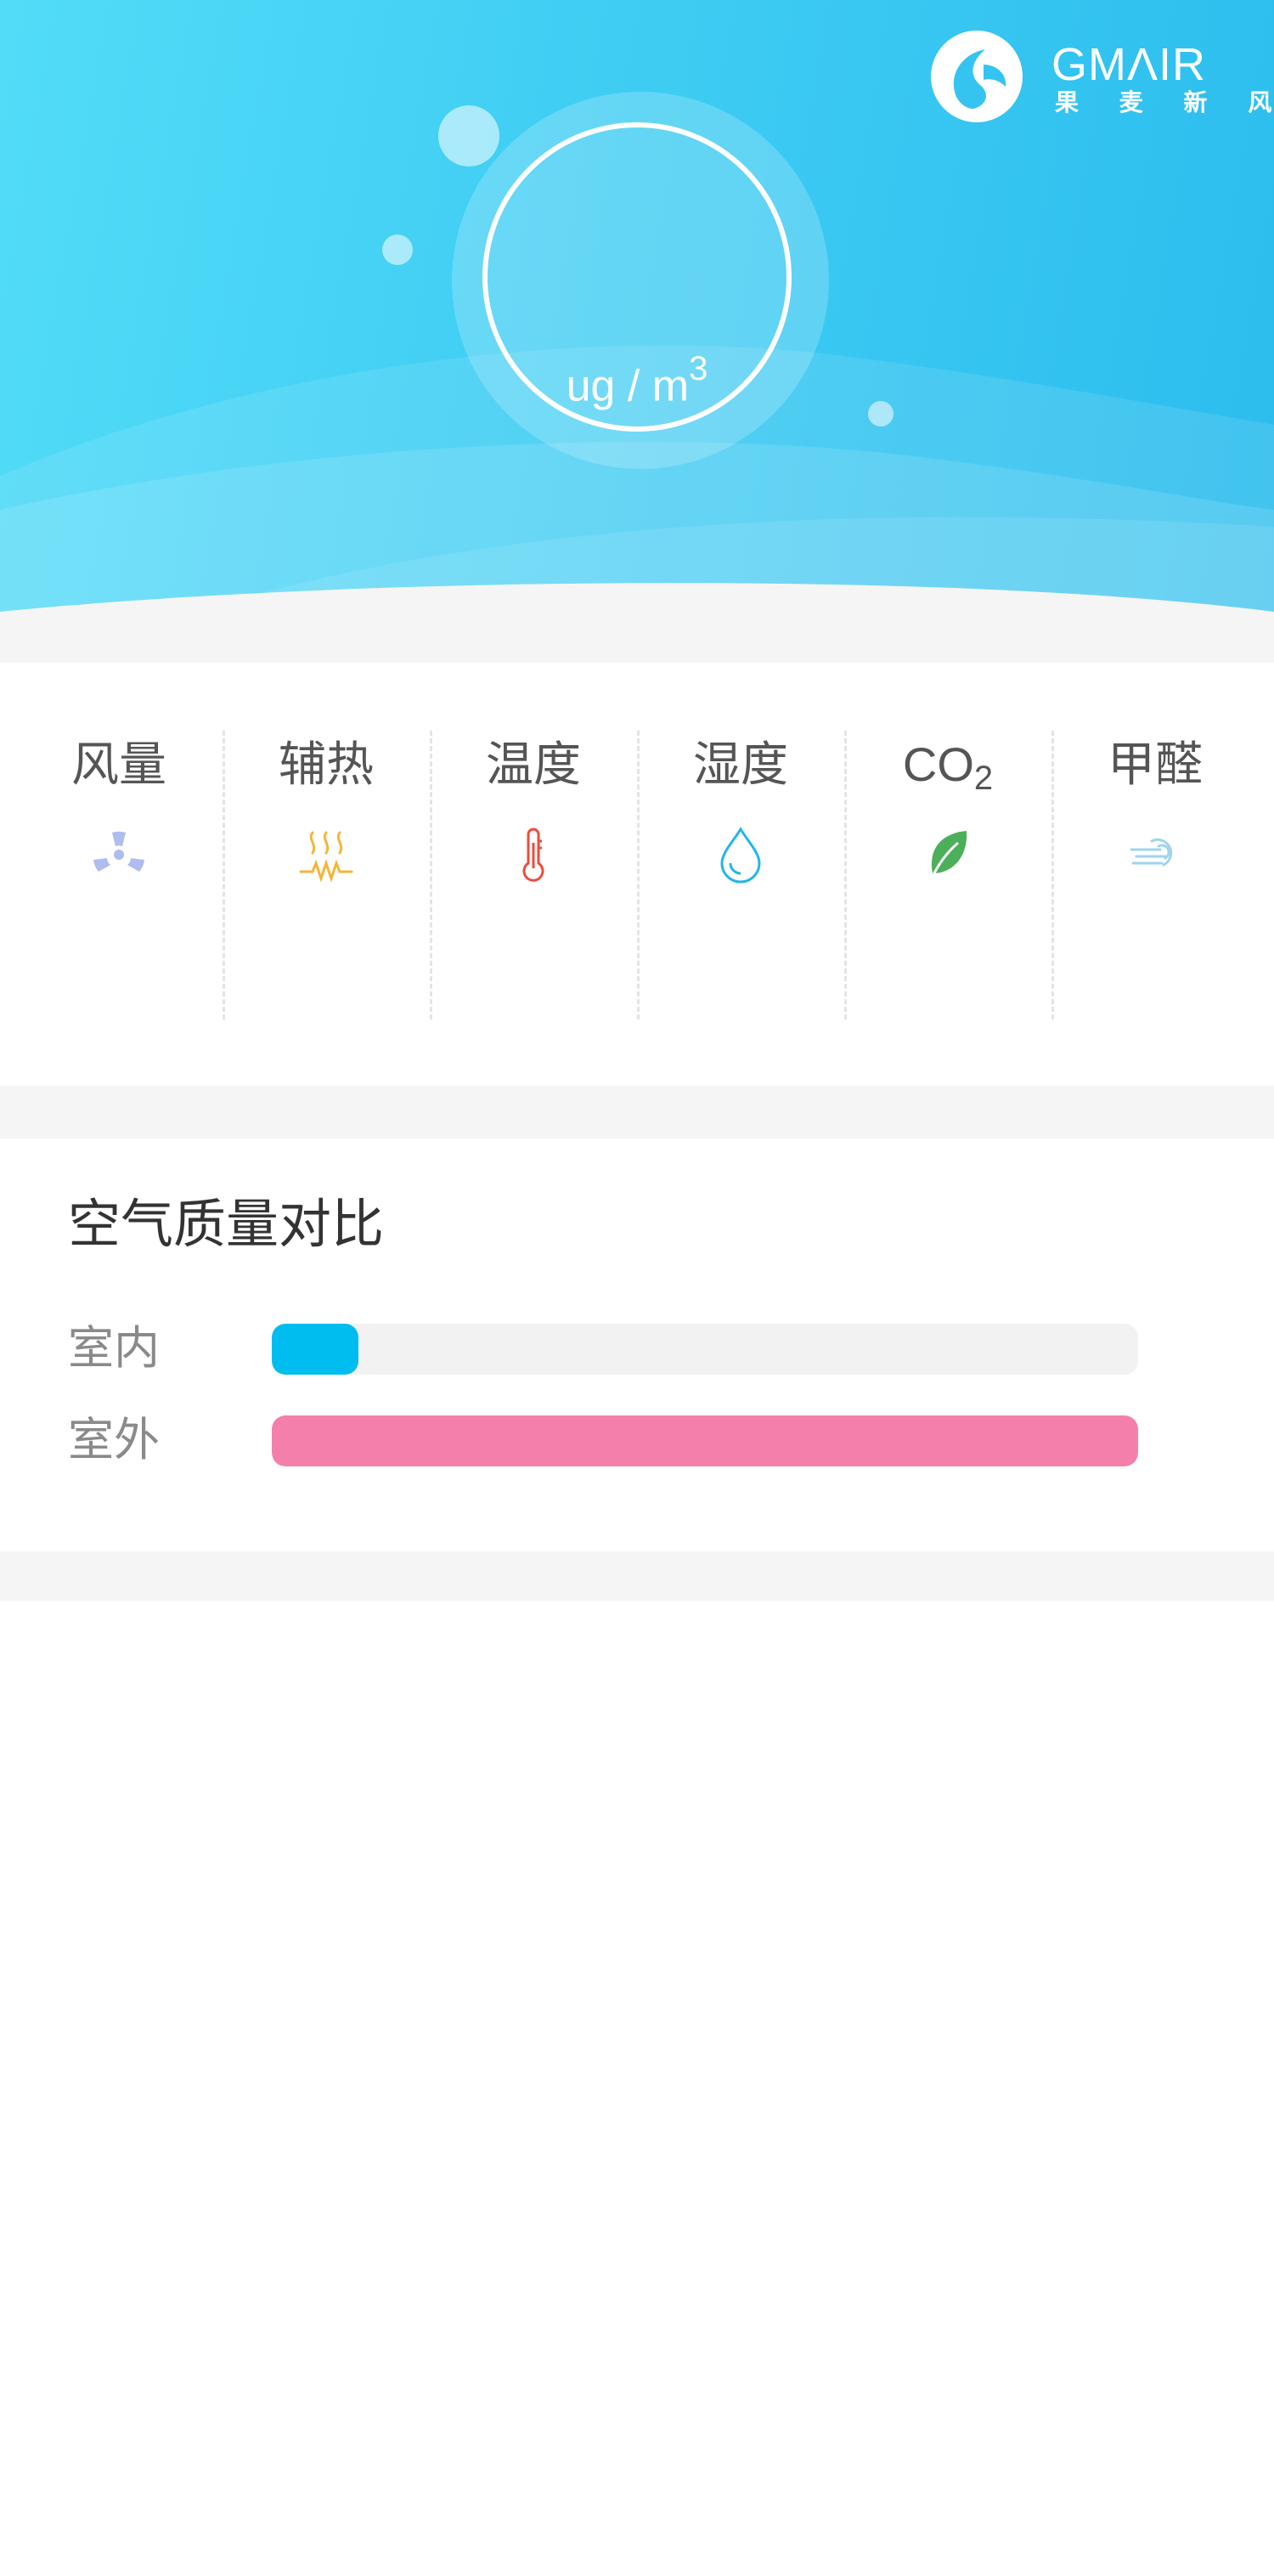 The image size is (1274, 2576). What do you see at coordinates (118, 764) in the screenshot?
I see `metric-label: 风量` at bounding box center [118, 764].